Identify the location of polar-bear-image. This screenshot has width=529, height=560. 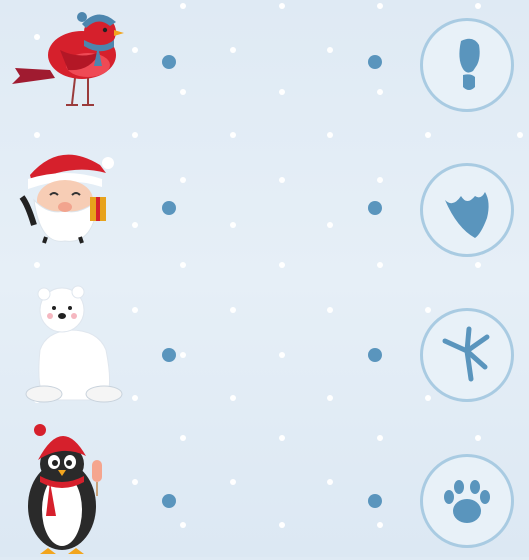
(74, 344).